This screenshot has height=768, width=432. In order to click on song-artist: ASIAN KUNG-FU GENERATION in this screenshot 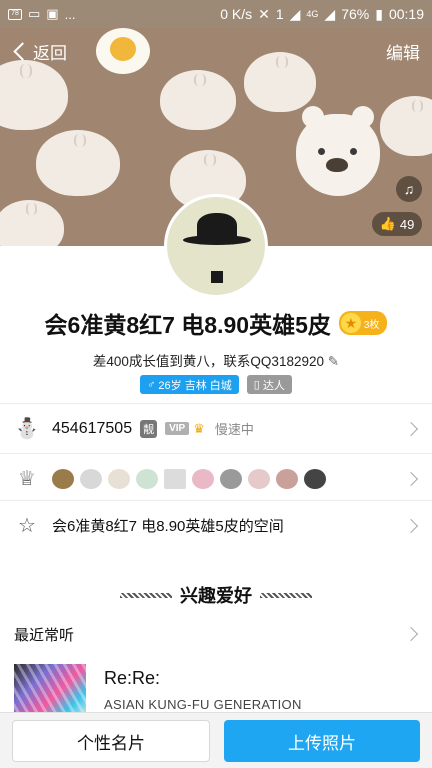, I will do `click(203, 704)`.